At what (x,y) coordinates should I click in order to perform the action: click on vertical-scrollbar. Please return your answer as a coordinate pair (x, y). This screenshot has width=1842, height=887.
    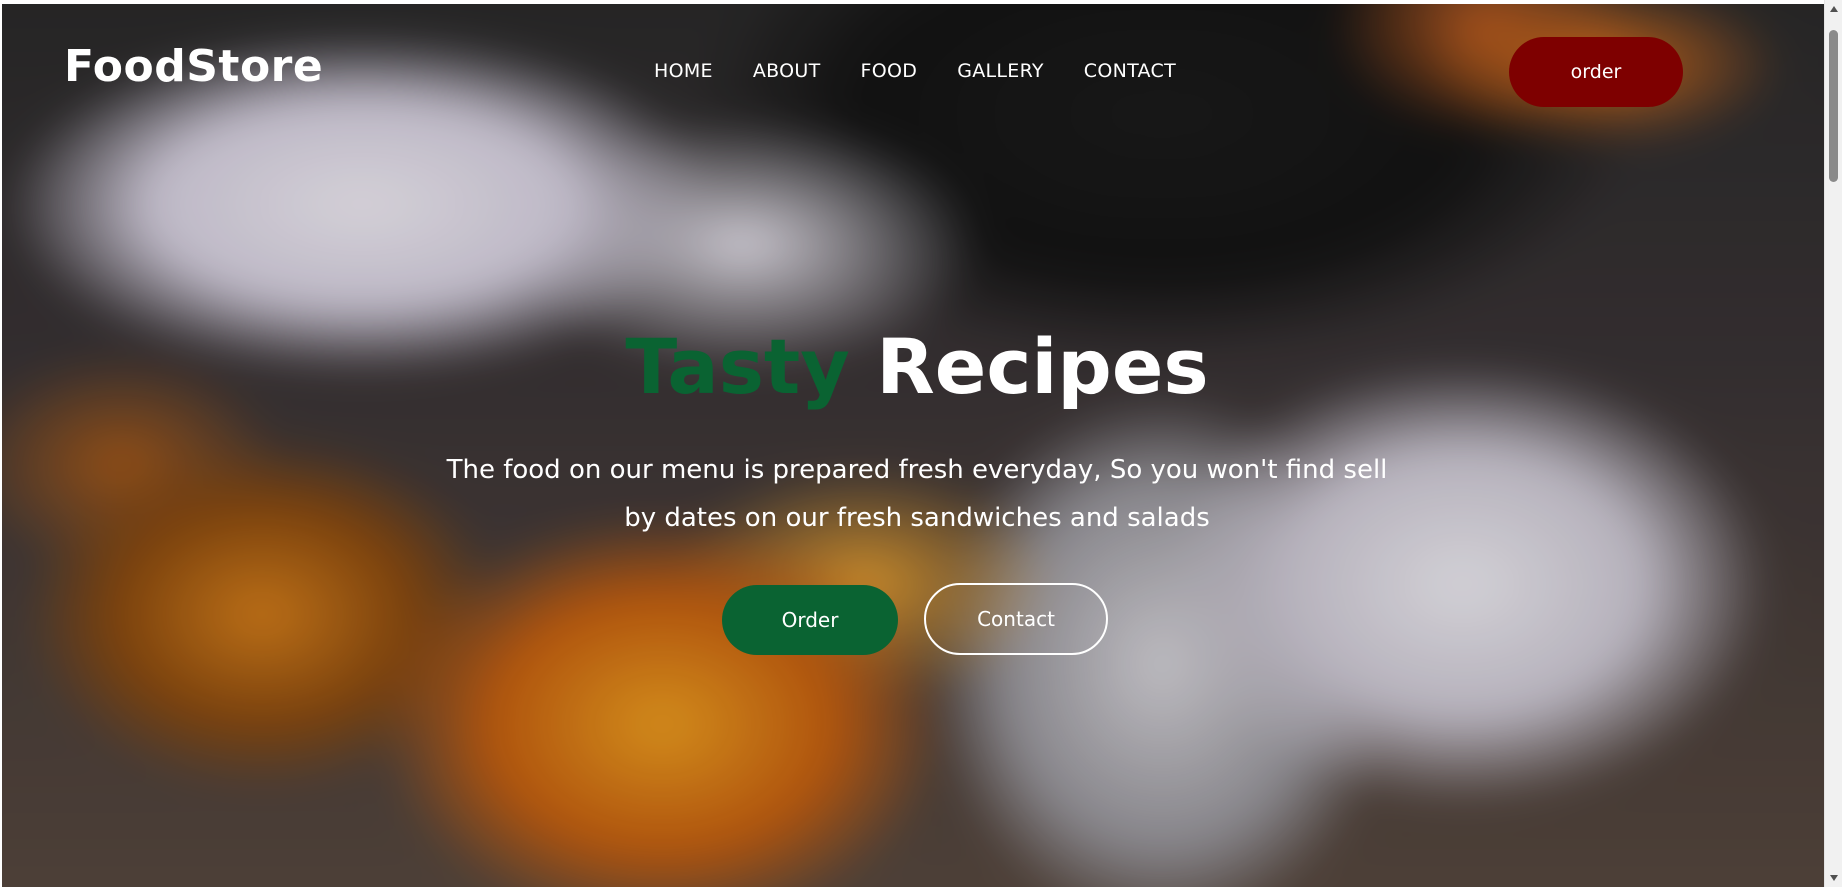
    Looking at the image, I should click on (1833, 443).